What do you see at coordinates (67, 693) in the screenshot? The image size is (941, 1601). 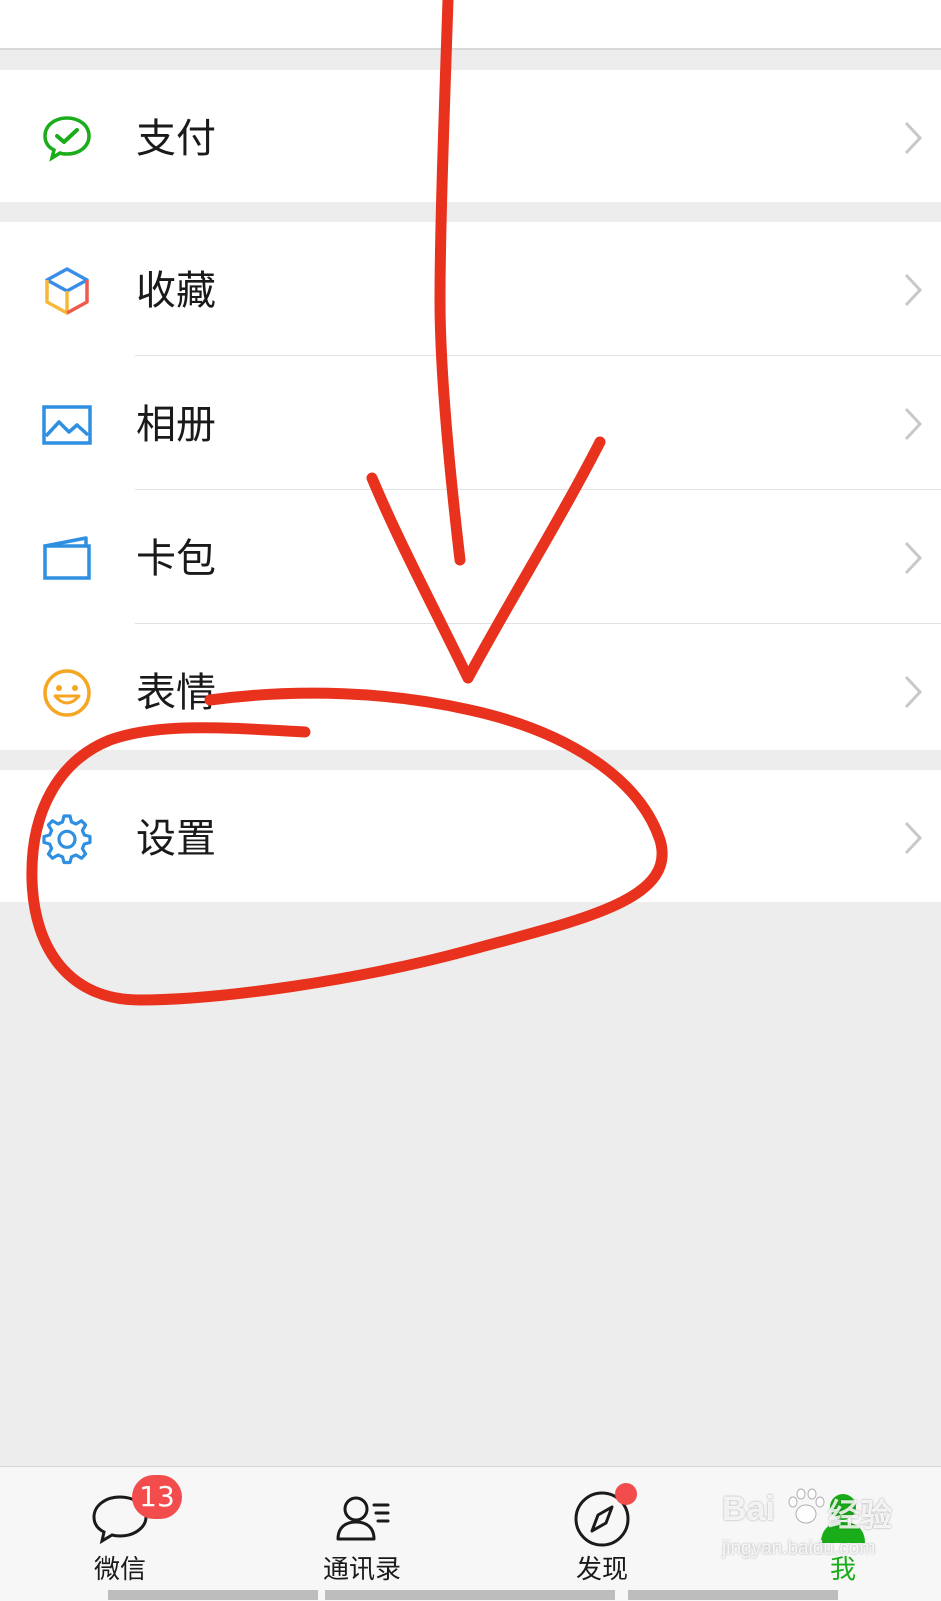 I see `smiley-icon` at bounding box center [67, 693].